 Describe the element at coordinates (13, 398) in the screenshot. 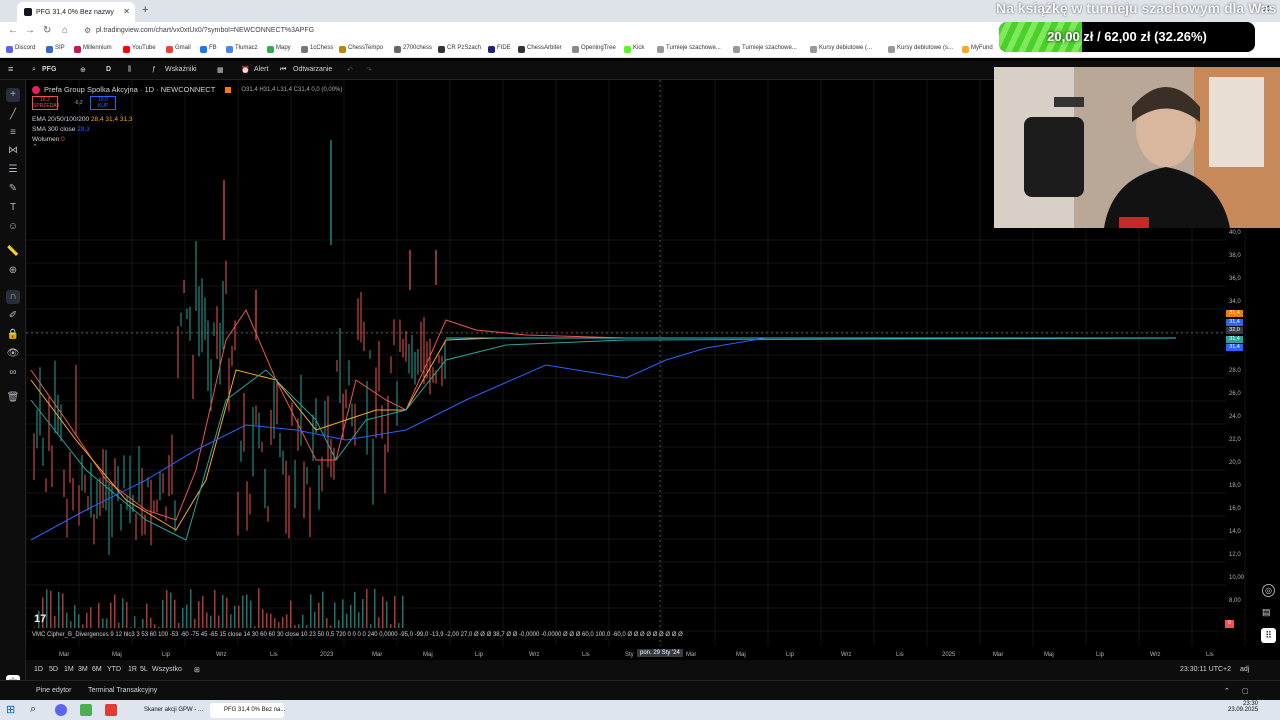

I see `trash-icon: 🗑` at that location.